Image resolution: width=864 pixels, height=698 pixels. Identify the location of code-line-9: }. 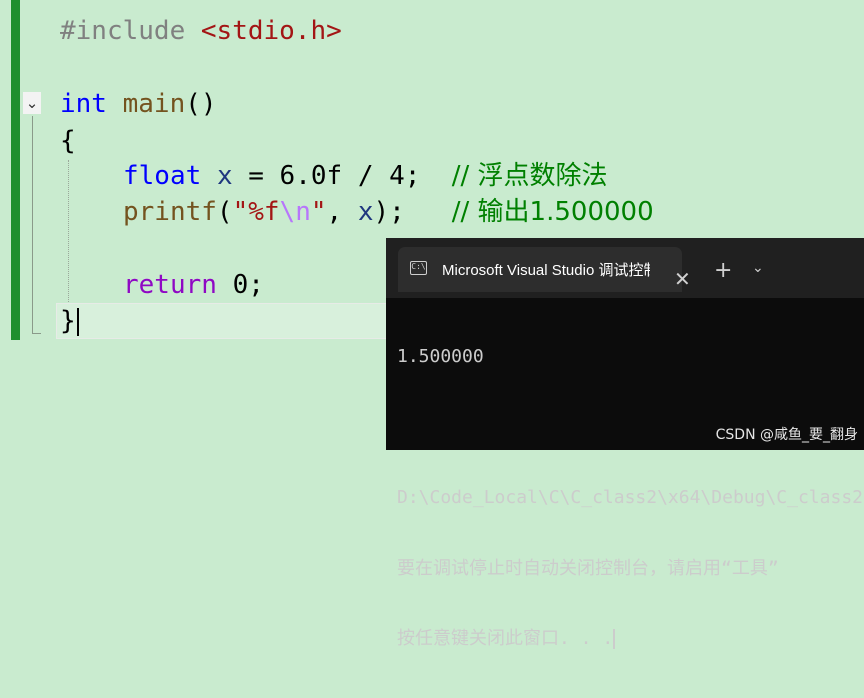
(69, 321).